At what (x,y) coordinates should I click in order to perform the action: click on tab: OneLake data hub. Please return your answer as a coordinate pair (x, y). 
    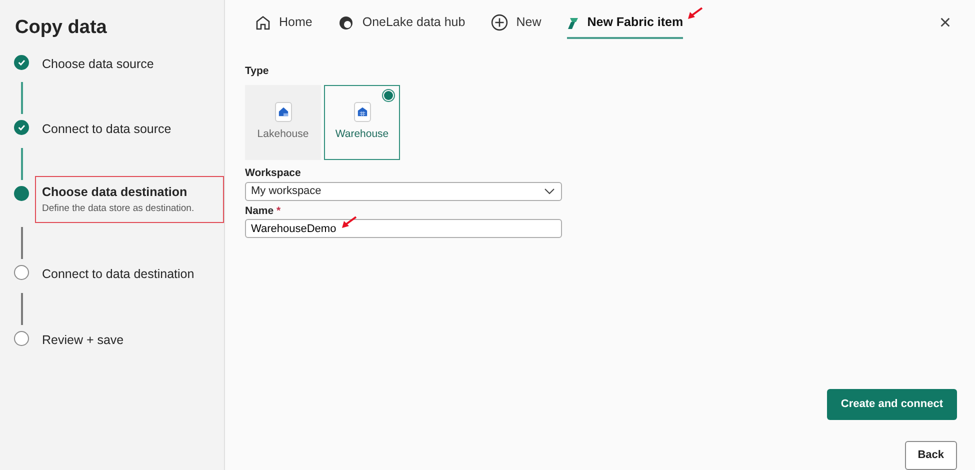
    Looking at the image, I should click on (402, 23).